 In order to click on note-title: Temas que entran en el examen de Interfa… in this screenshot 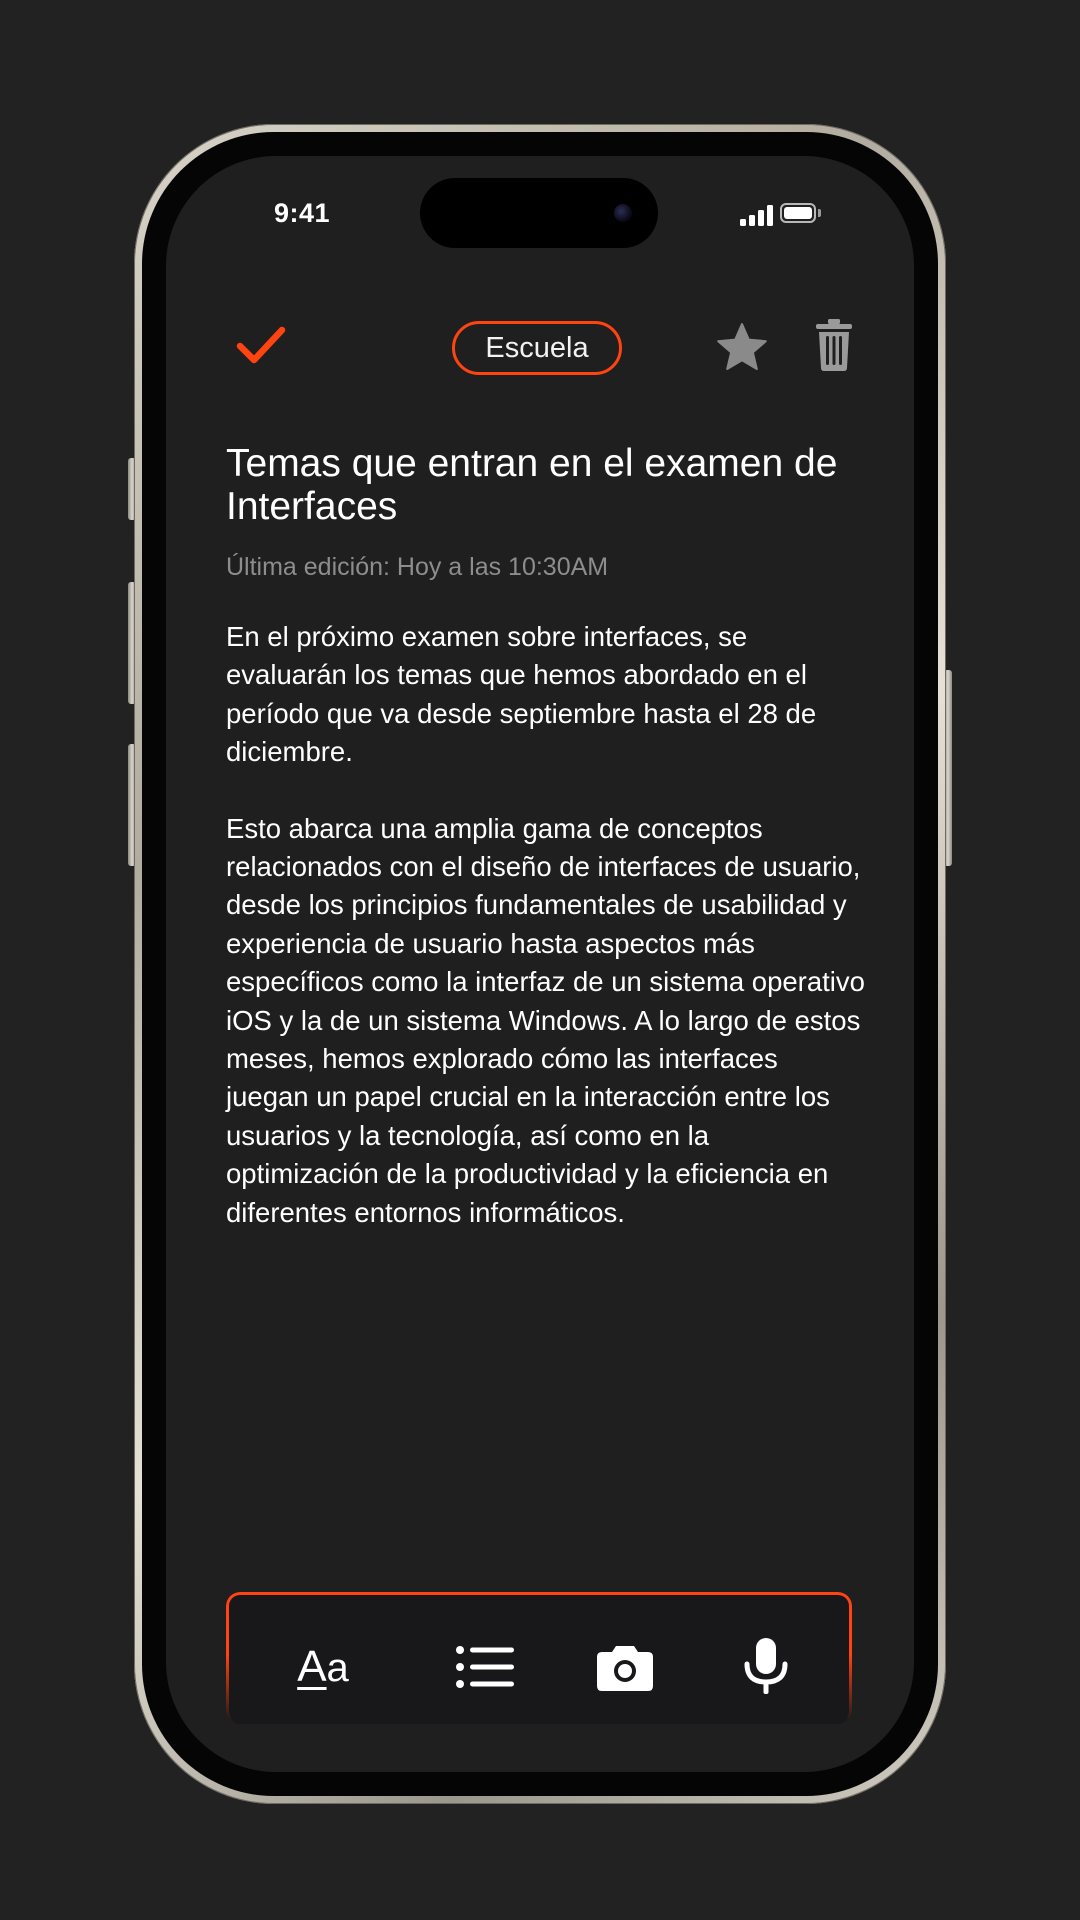, I will do `click(546, 485)`.